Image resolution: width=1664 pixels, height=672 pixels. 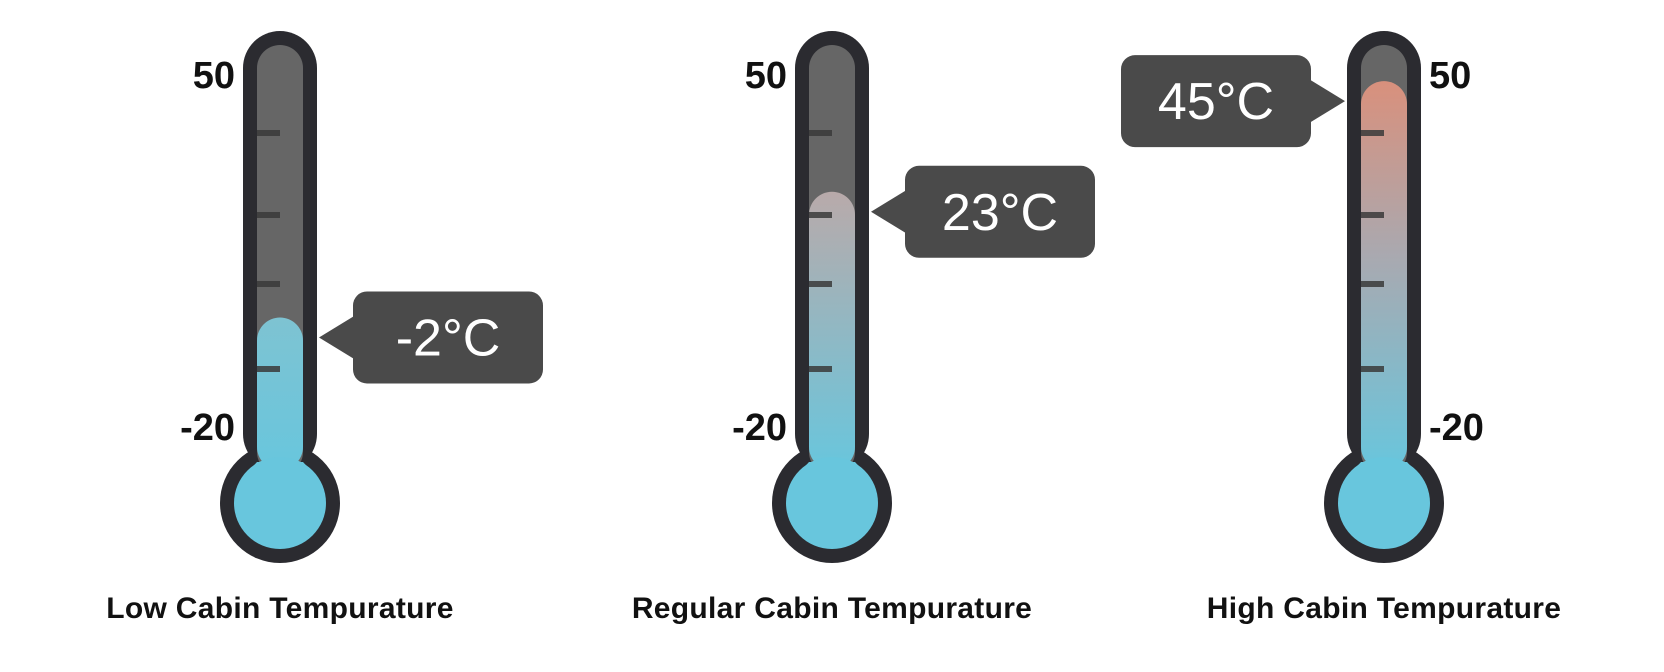 What do you see at coordinates (280, 608) in the screenshot?
I see `caption-low: Low Cabin Tempurature` at bounding box center [280, 608].